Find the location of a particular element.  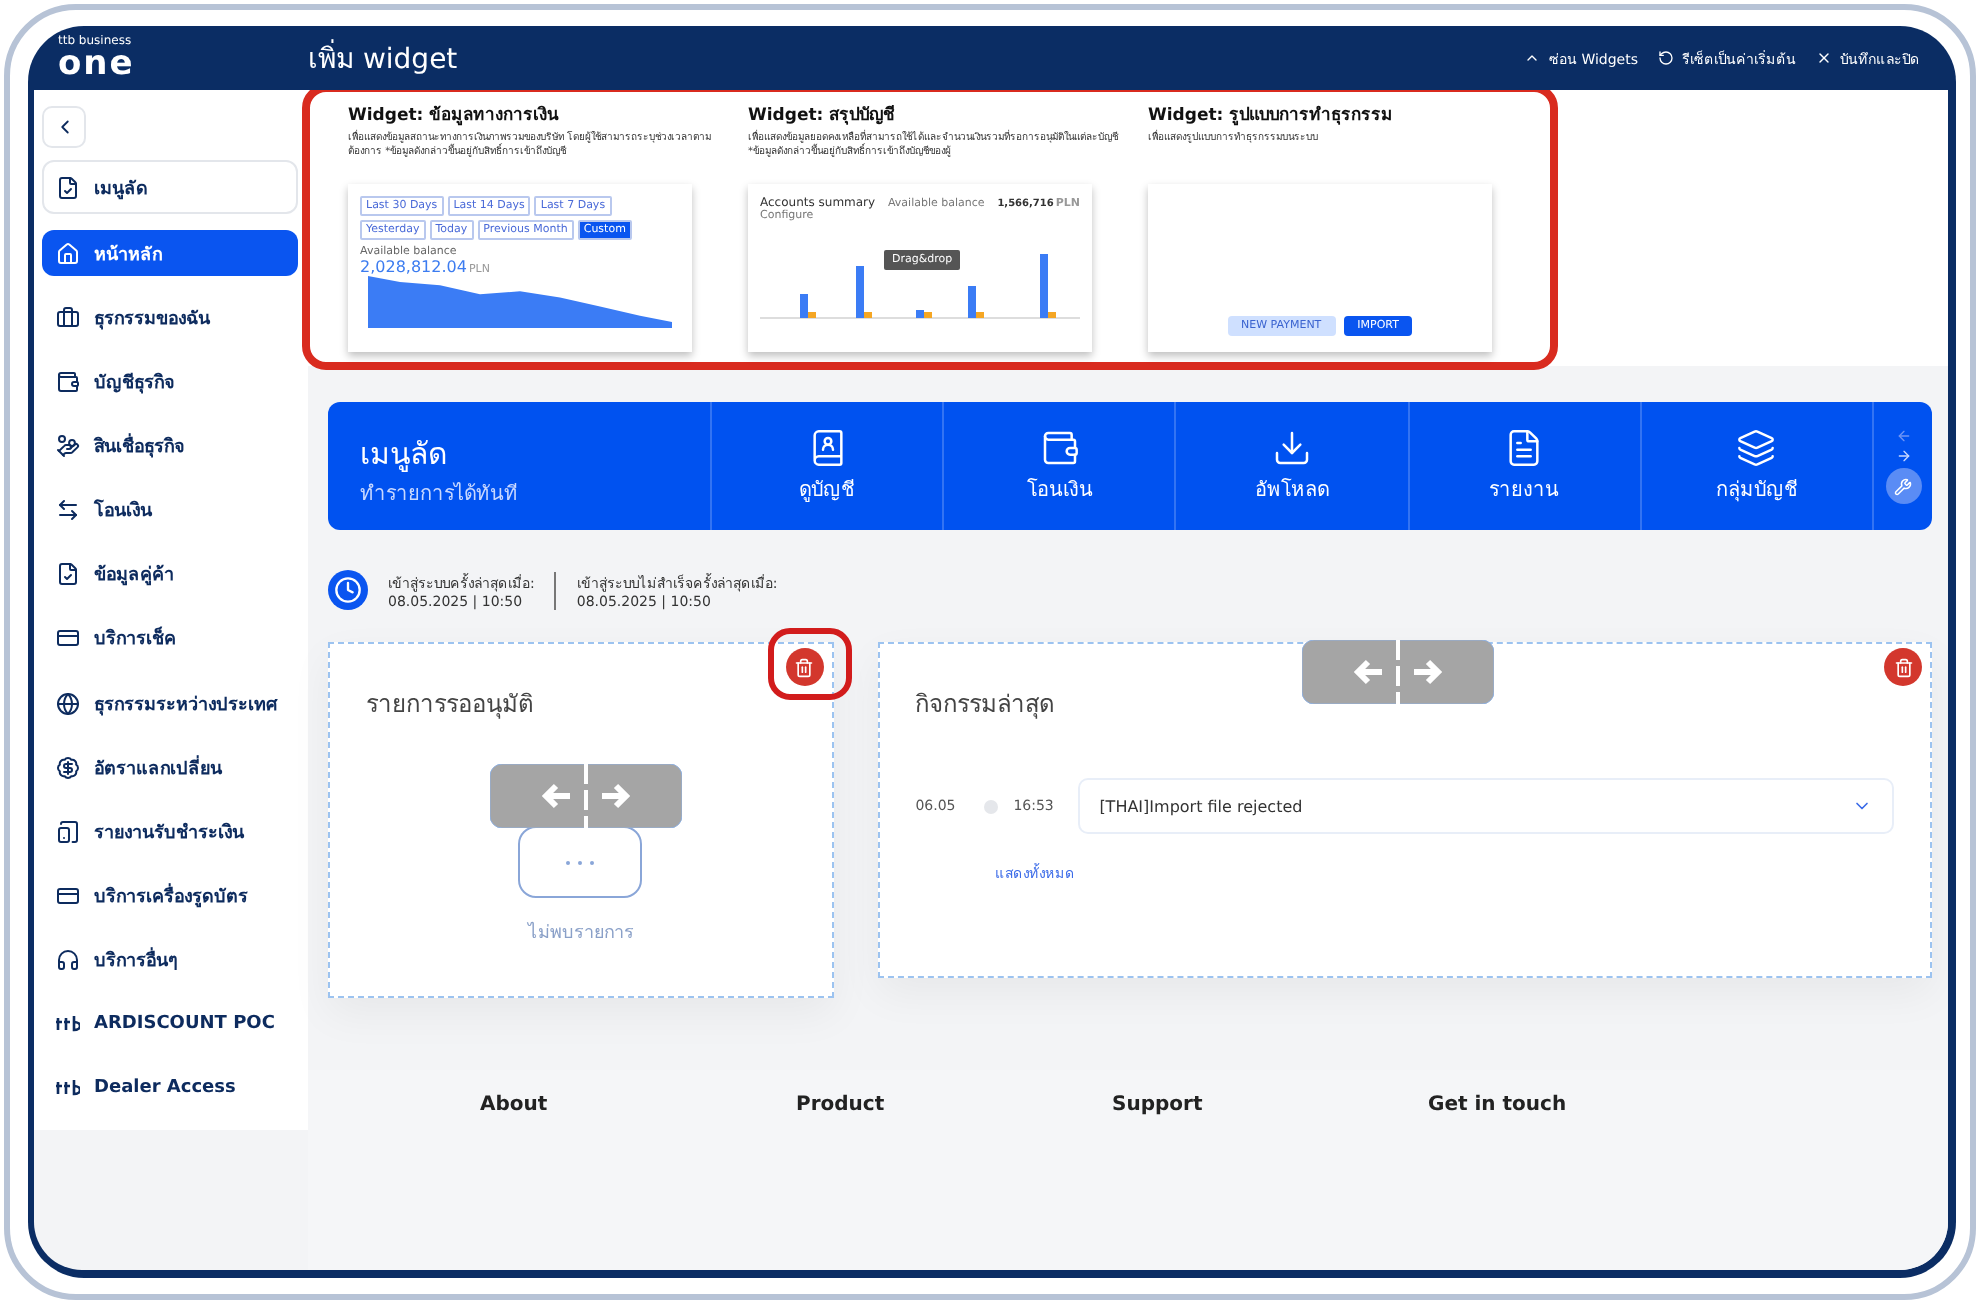

quick-menu-subtitle: ทำรายการได้ทันที is located at coordinates (440, 494).